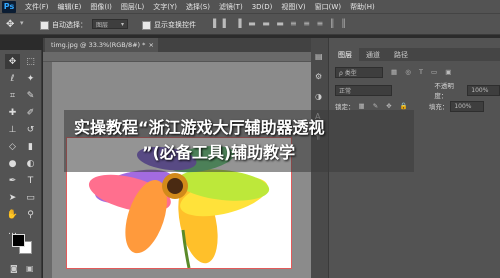  What do you see at coordinates (12, 214) in the screenshot?
I see `hand-tool-icon: ✋` at bounding box center [12, 214].